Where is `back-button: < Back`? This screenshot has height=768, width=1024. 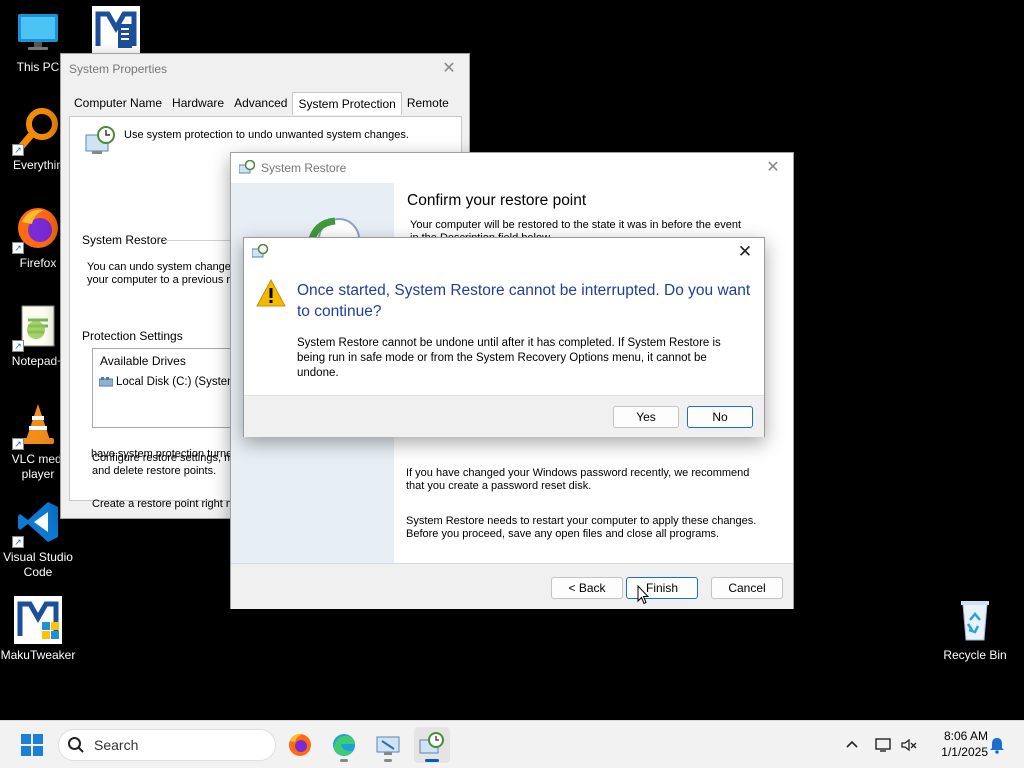
back-button: < Back is located at coordinates (587, 588).